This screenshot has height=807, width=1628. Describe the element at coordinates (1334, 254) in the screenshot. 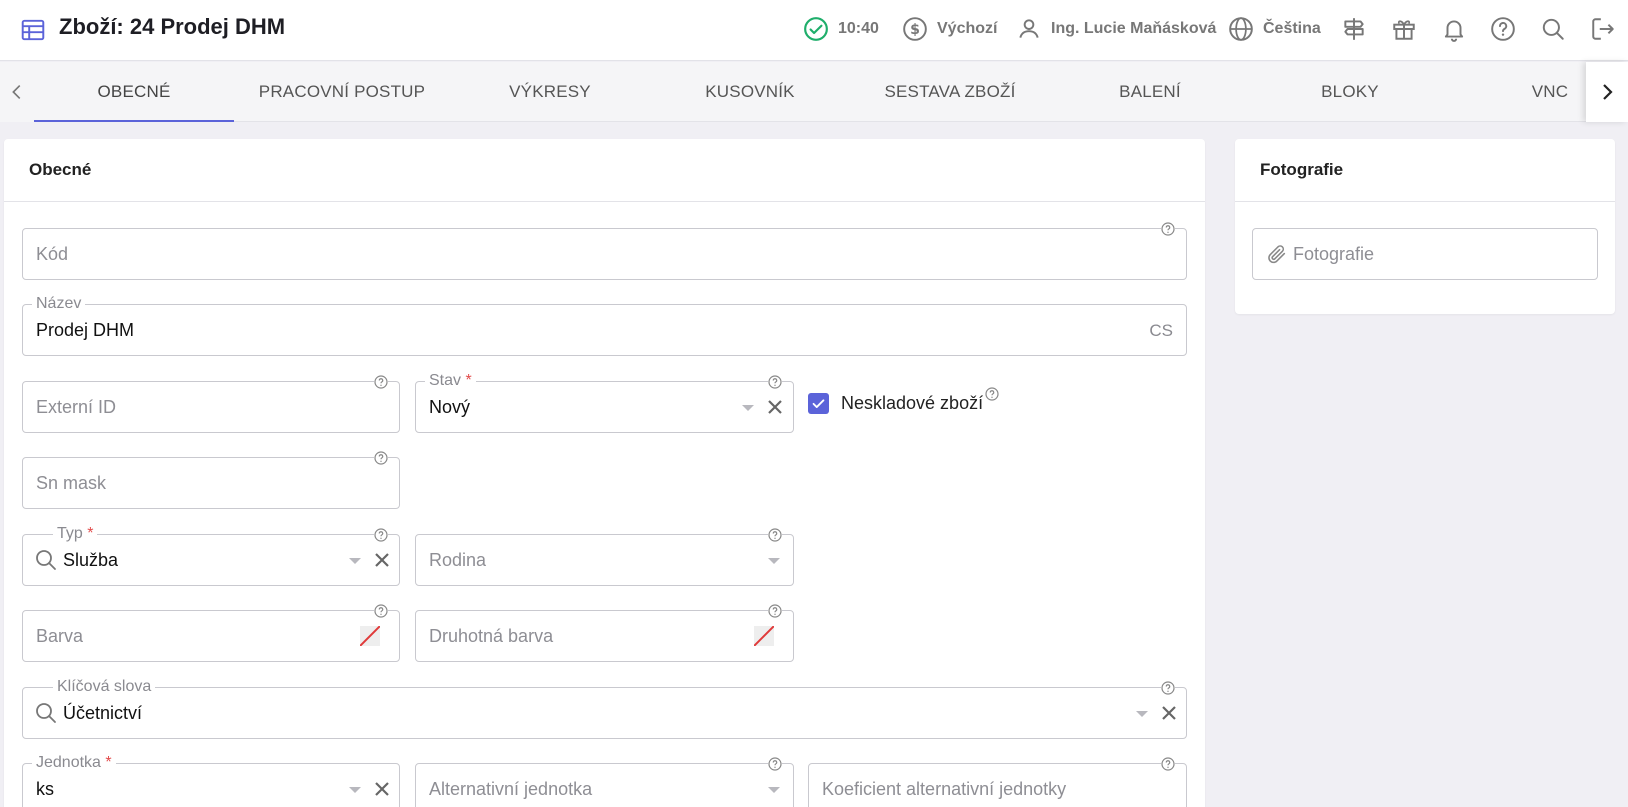

I see `photo-placeholder: Fotografie` at that location.